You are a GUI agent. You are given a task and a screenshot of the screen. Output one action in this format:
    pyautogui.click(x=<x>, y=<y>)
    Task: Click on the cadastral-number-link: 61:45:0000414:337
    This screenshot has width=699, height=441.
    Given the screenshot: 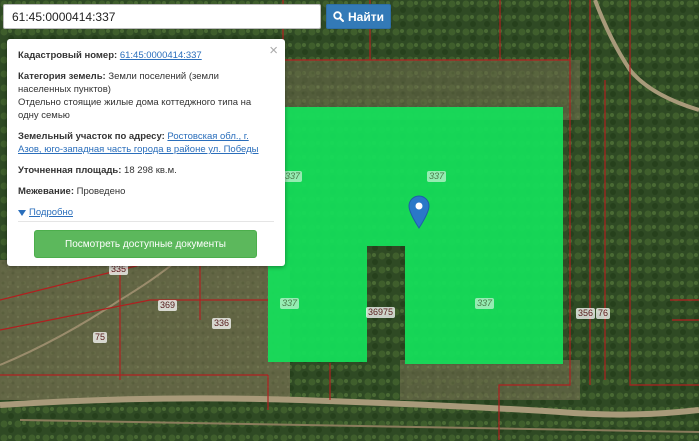 What is the action you would take?
    pyautogui.click(x=161, y=55)
    